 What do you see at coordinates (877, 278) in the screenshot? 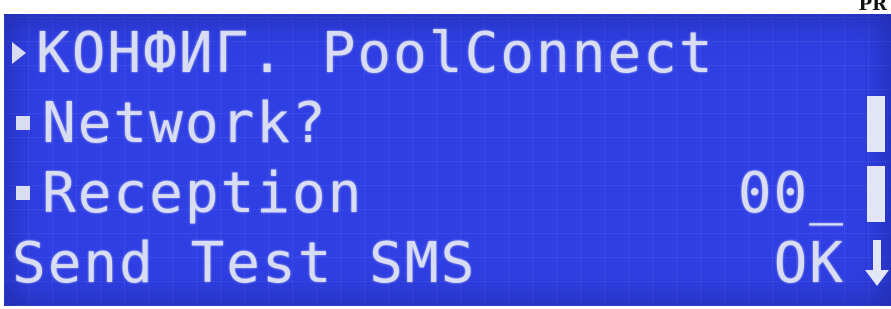
I see `arrow-tip` at bounding box center [877, 278].